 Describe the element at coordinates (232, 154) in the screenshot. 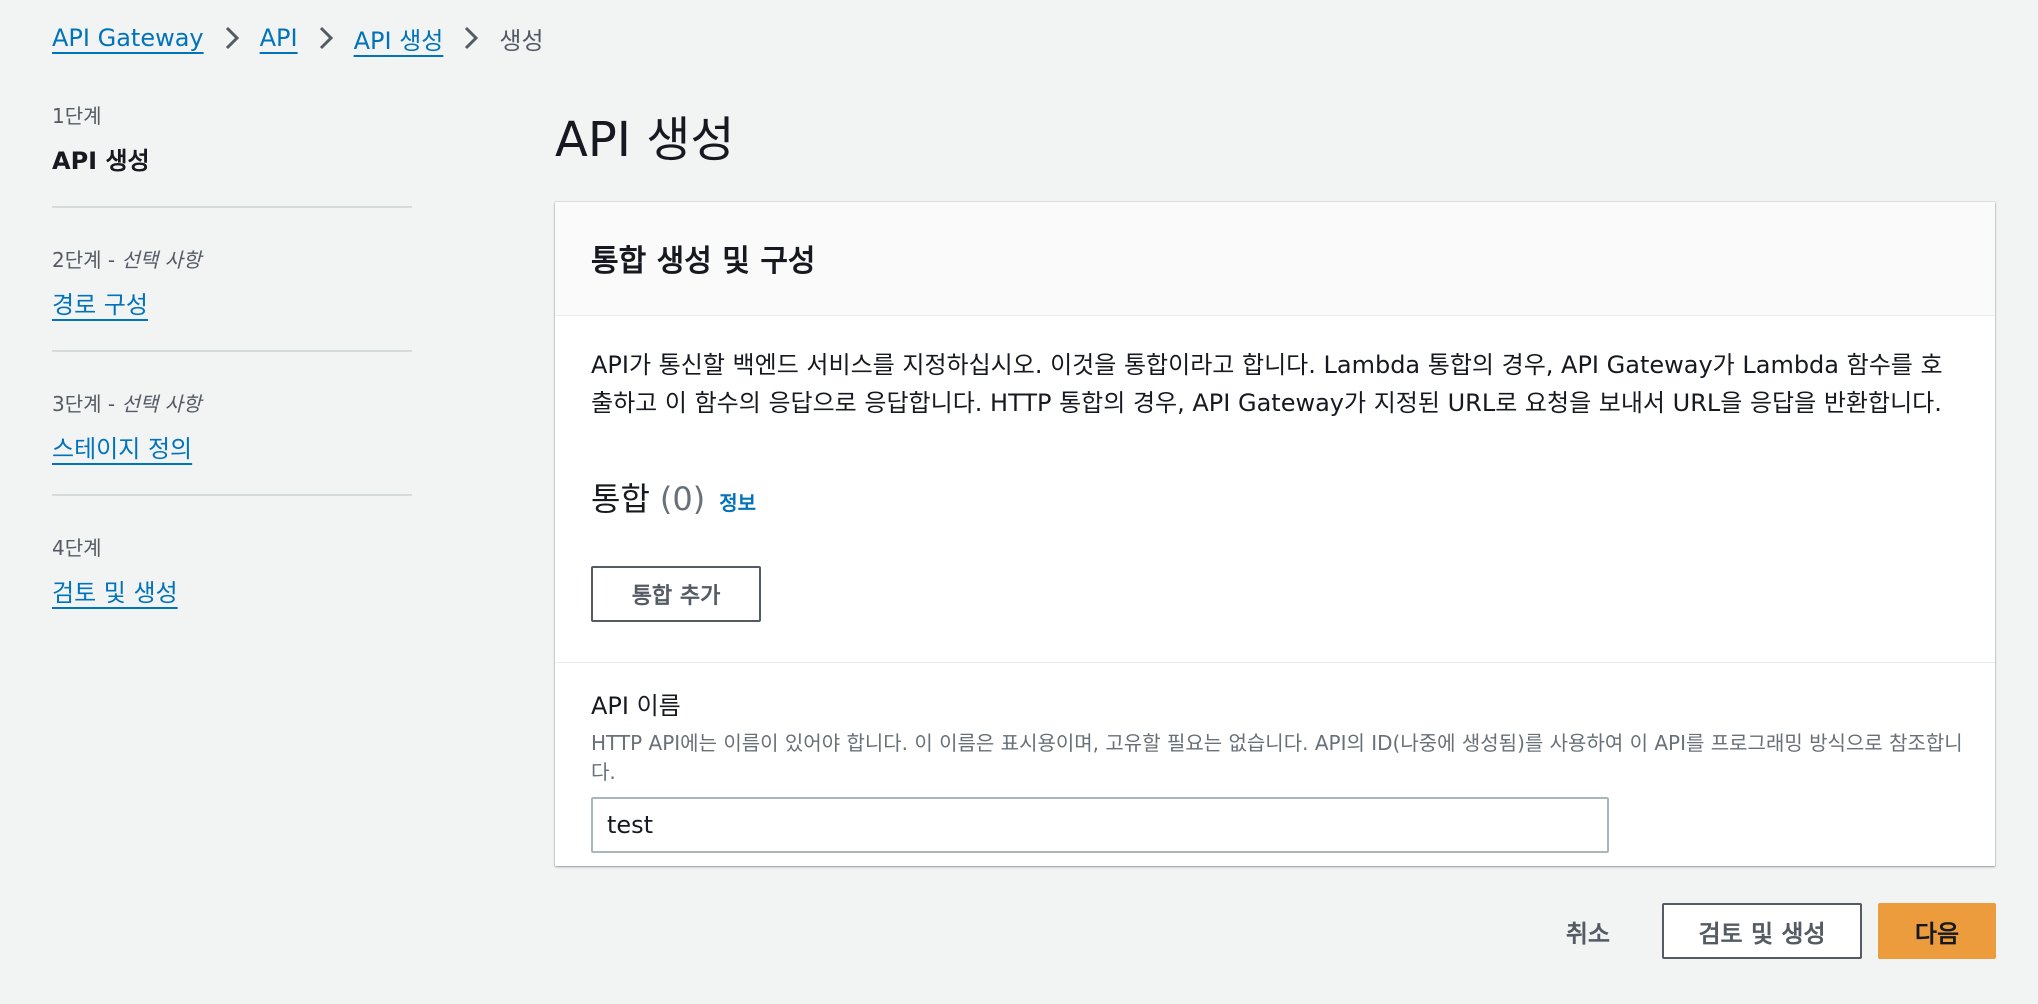

I see `step-1: 1단계 API 생성` at that location.